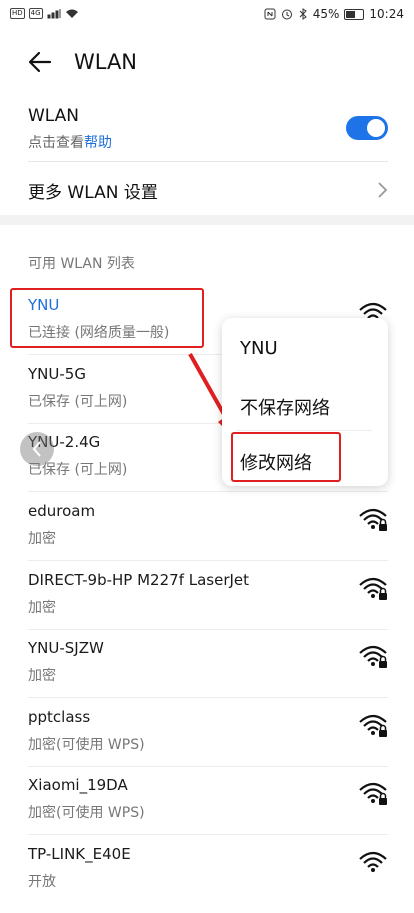 This screenshot has height=913, width=414. Describe the element at coordinates (208, 742) in the screenshot. I see `network-item: pptclass 加密(可使用 WPS)` at that location.